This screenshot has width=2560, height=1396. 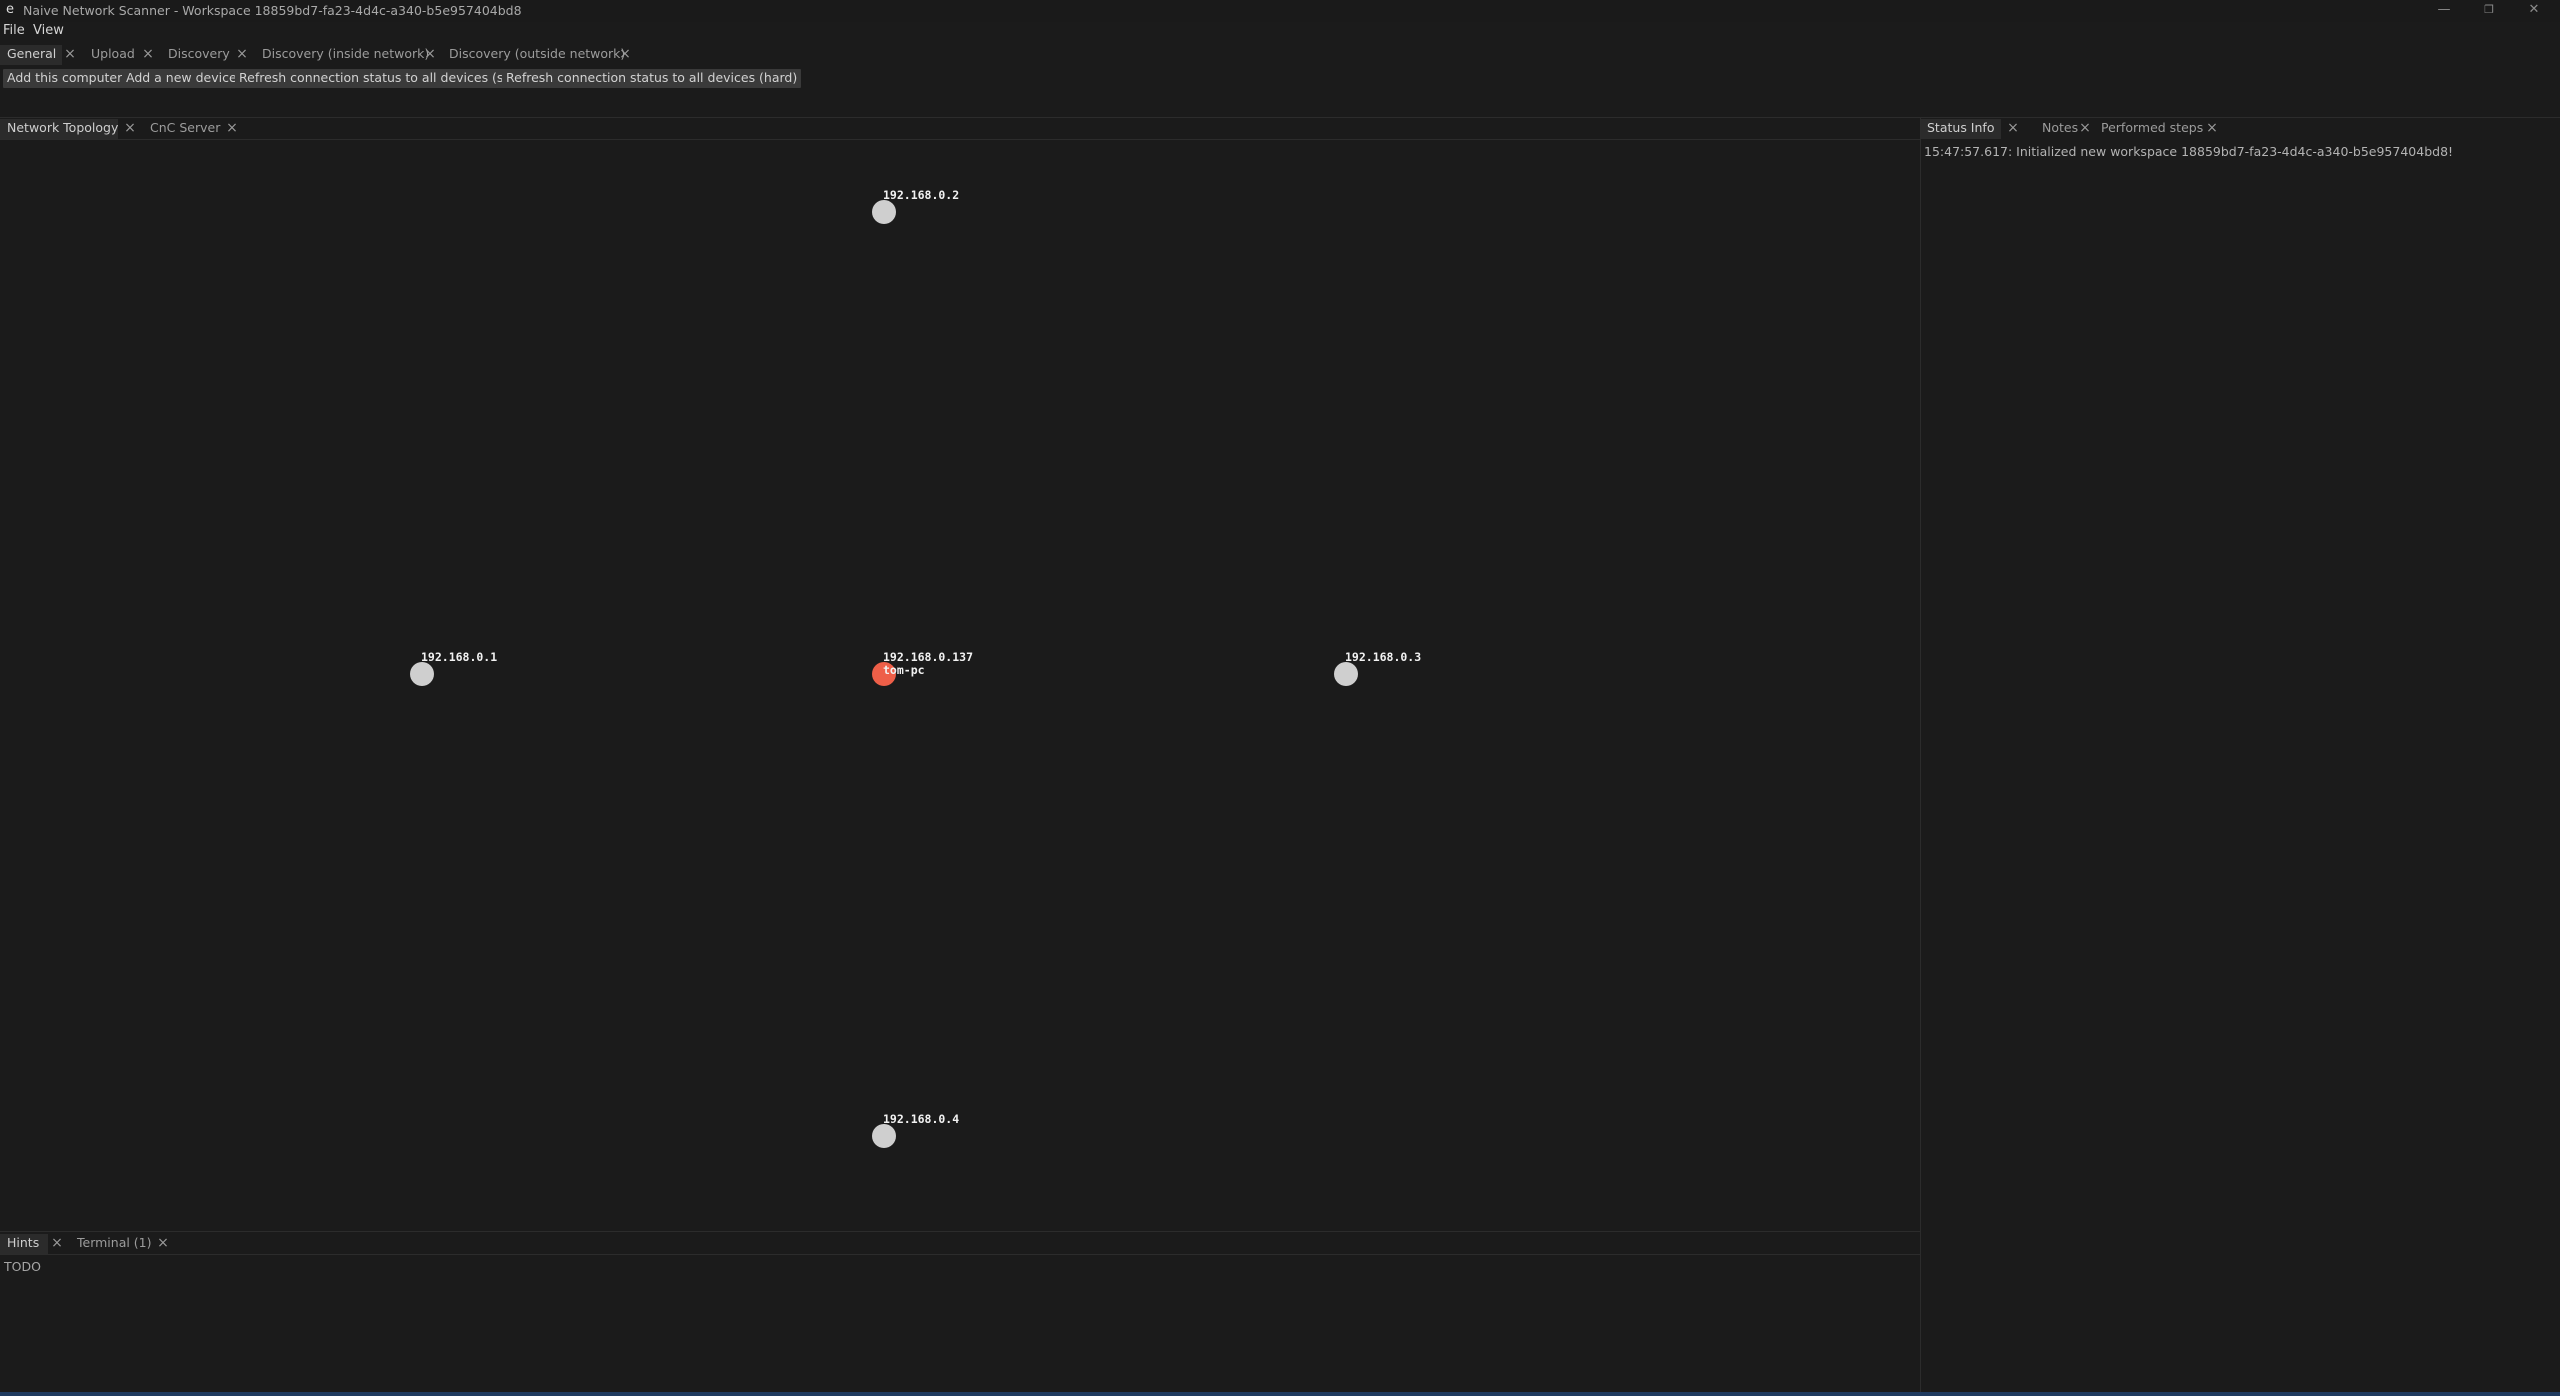 What do you see at coordinates (1280, 117) in the screenshot?
I see `toolbar-divider` at bounding box center [1280, 117].